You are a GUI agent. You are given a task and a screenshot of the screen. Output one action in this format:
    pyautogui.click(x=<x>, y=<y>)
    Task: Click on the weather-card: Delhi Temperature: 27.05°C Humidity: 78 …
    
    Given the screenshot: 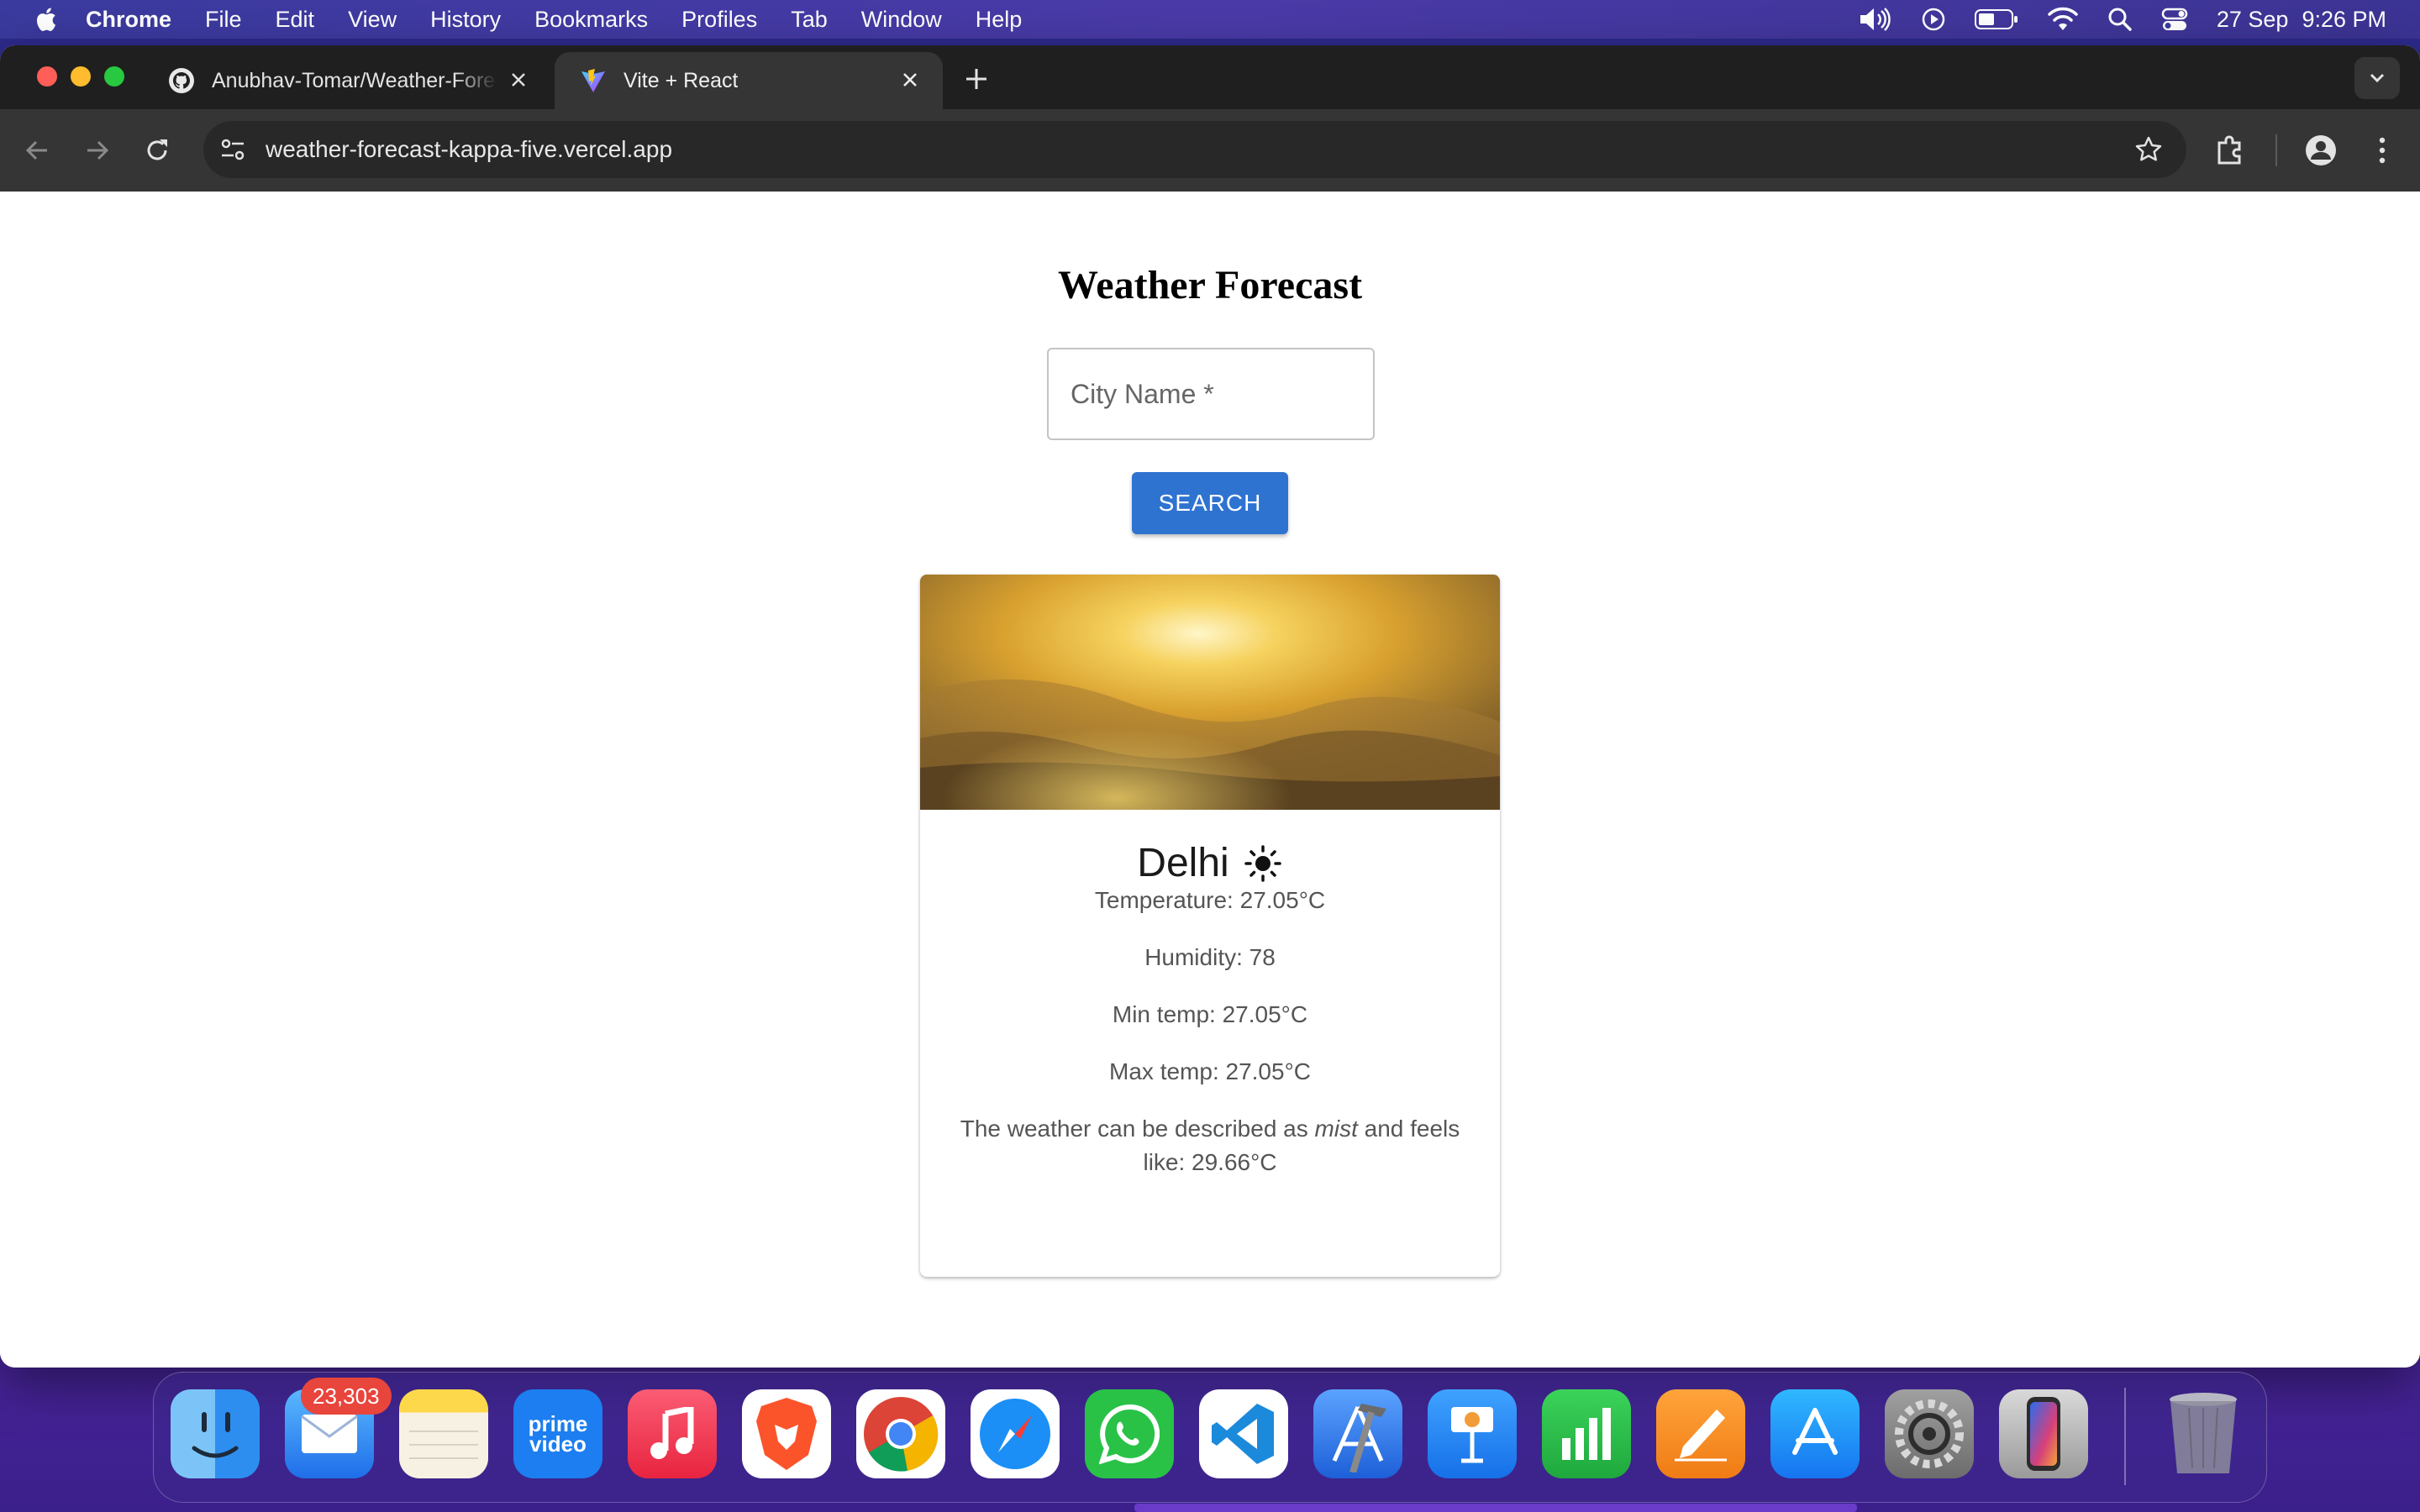 What is the action you would take?
    pyautogui.click(x=1210, y=926)
    